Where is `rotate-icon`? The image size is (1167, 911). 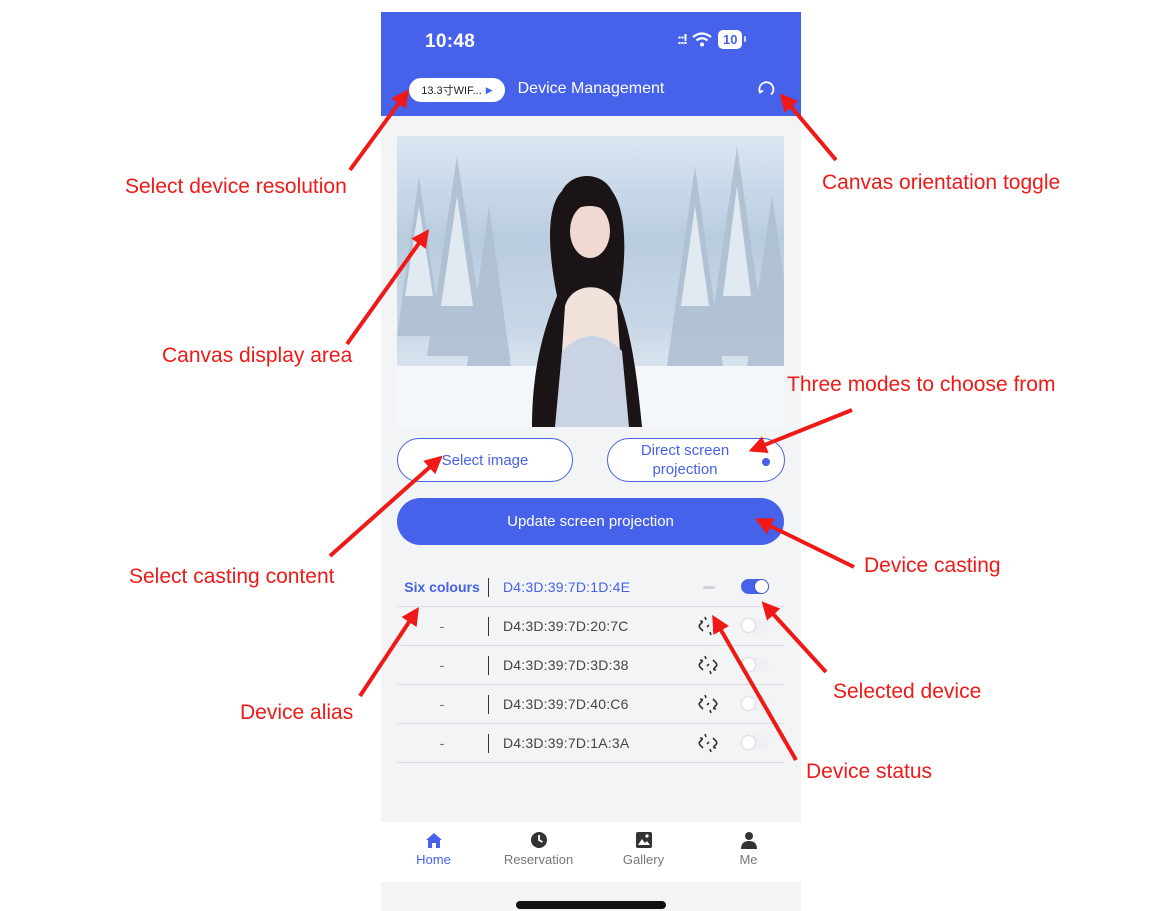 rotate-icon is located at coordinates (766, 89).